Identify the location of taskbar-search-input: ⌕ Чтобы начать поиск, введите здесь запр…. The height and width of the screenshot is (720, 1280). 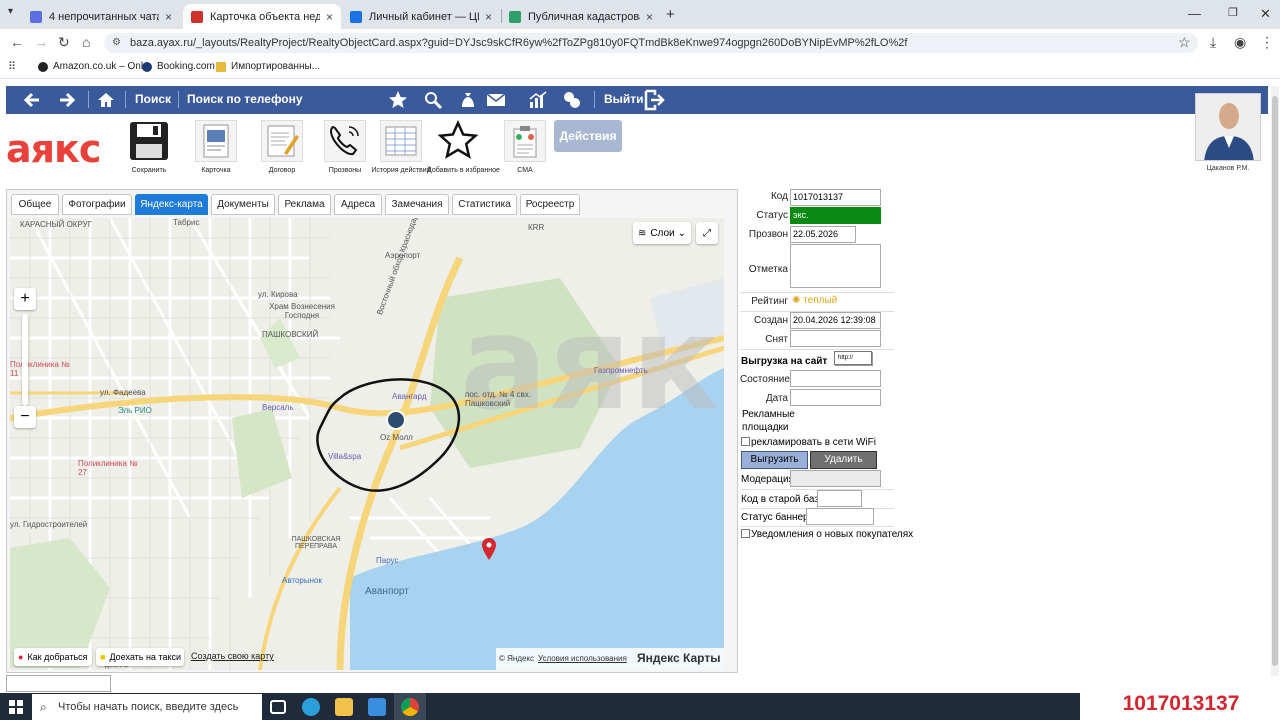
(147, 707).